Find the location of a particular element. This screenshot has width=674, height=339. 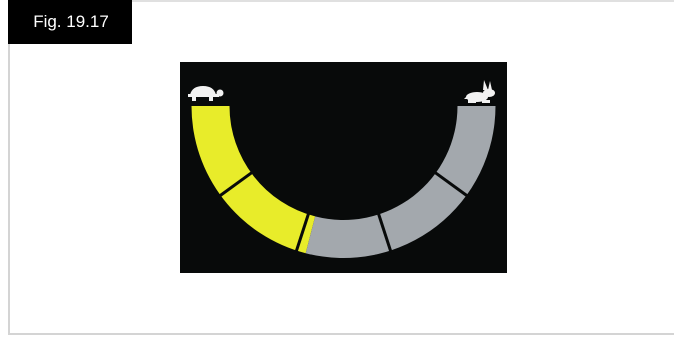

tortoise-icon is located at coordinates (206, 93).